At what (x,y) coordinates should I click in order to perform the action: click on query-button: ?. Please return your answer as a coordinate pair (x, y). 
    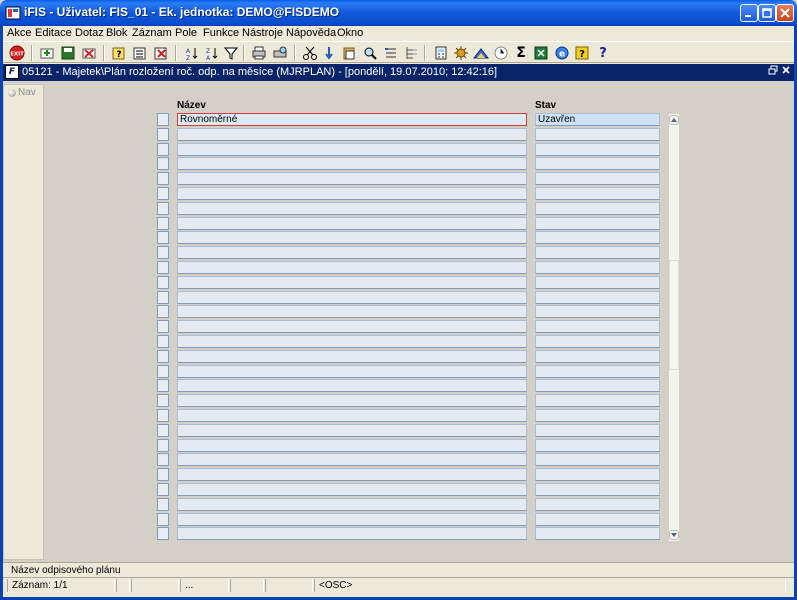
    Looking at the image, I should click on (119, 53).